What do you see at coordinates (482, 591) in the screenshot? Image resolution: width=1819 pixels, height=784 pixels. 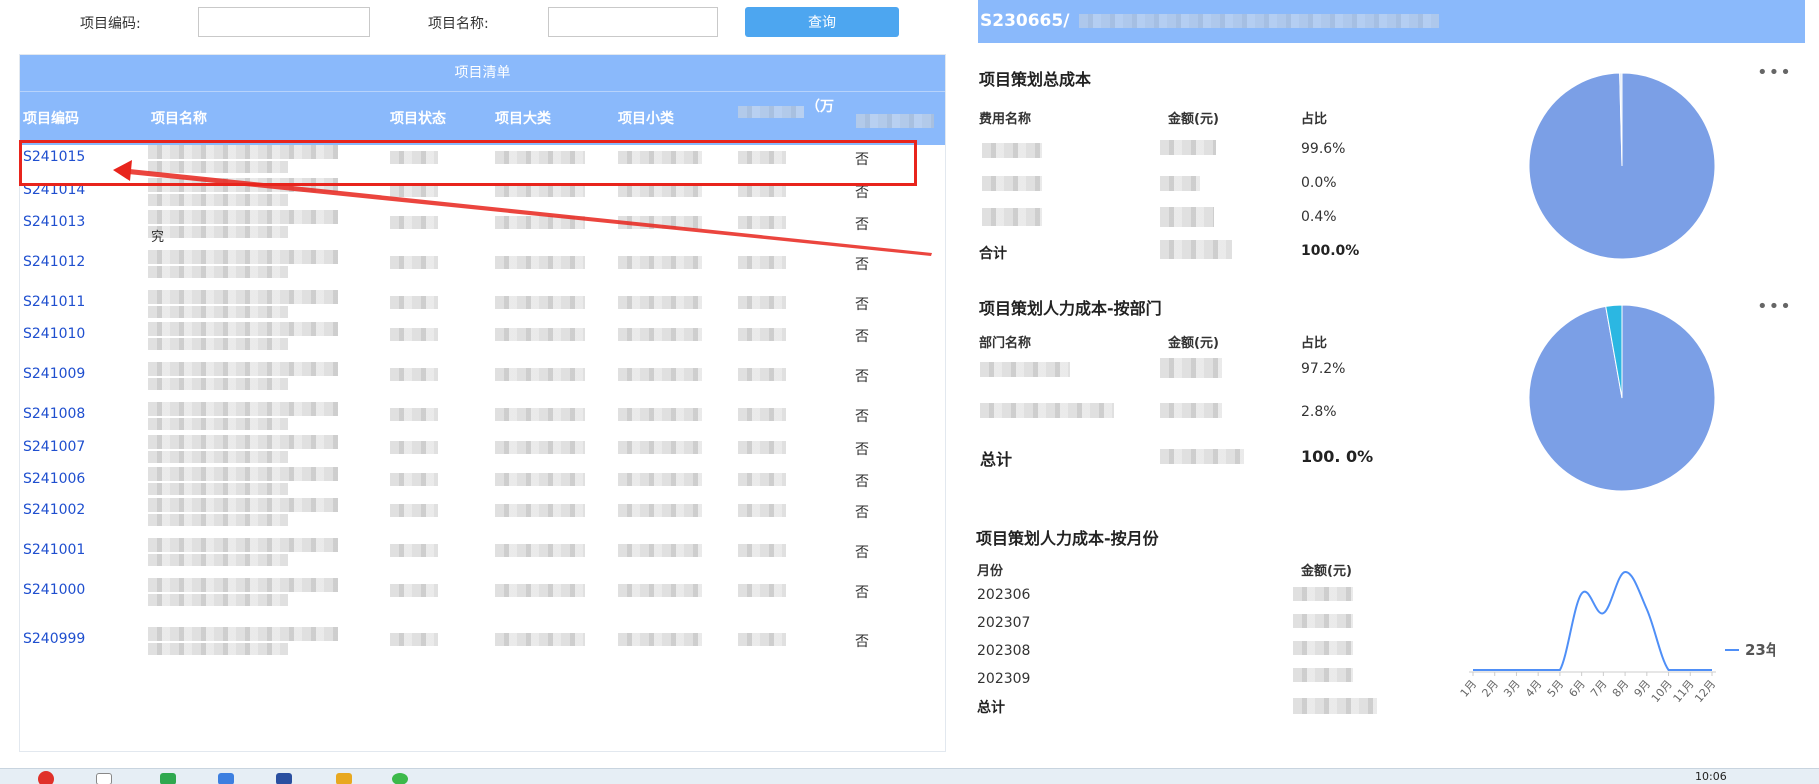 I see `table-row: S241000 否` at bounding box center [482, 591].